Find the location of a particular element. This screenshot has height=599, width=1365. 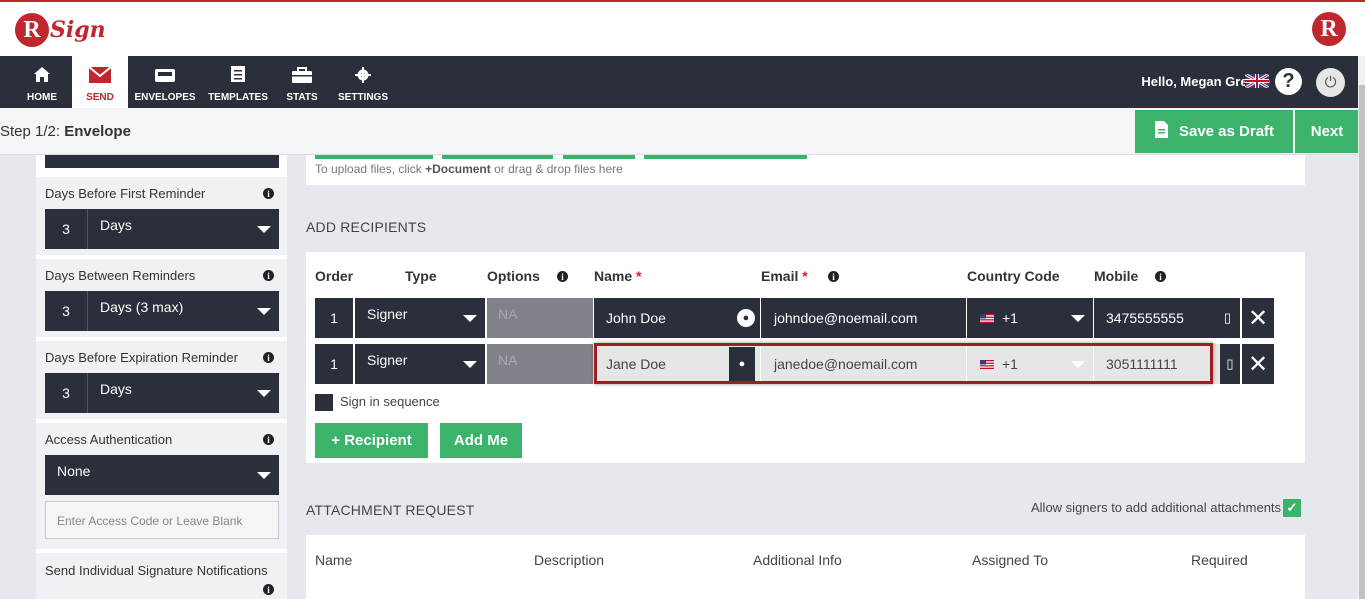

expiration-reminder-label: Days Before Expiration Reminder is located at coordinates (141, 357).